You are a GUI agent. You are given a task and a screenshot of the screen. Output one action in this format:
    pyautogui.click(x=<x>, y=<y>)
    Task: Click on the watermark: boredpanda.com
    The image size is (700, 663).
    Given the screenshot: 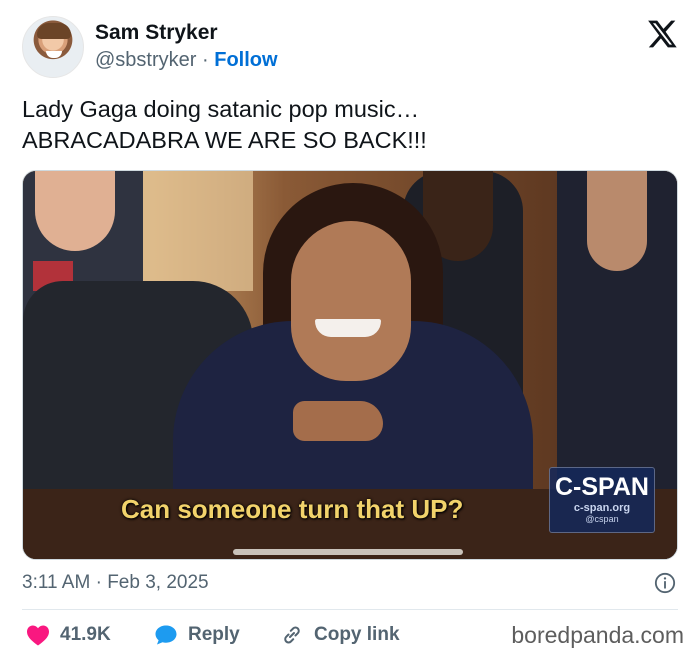 What is the action you would take?
    pyautogui.click(x=597, y=635)
    